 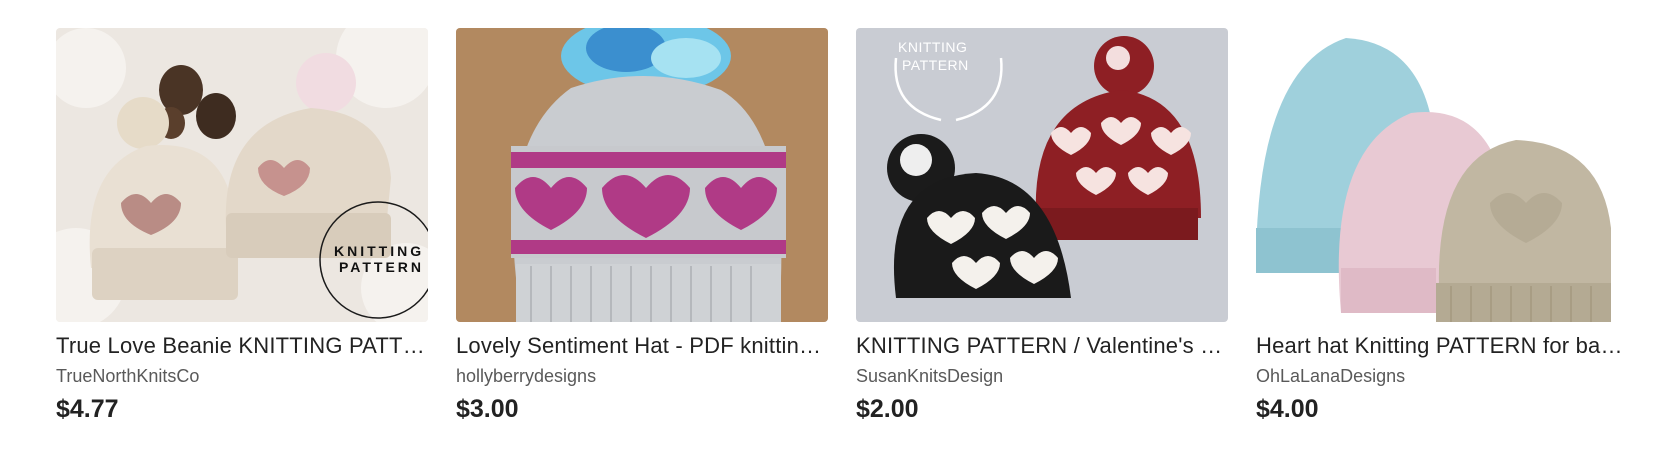 I want to click on listing-photo-heart-beanies: KNITTING PATTERN, so click(x=1042, y=175).